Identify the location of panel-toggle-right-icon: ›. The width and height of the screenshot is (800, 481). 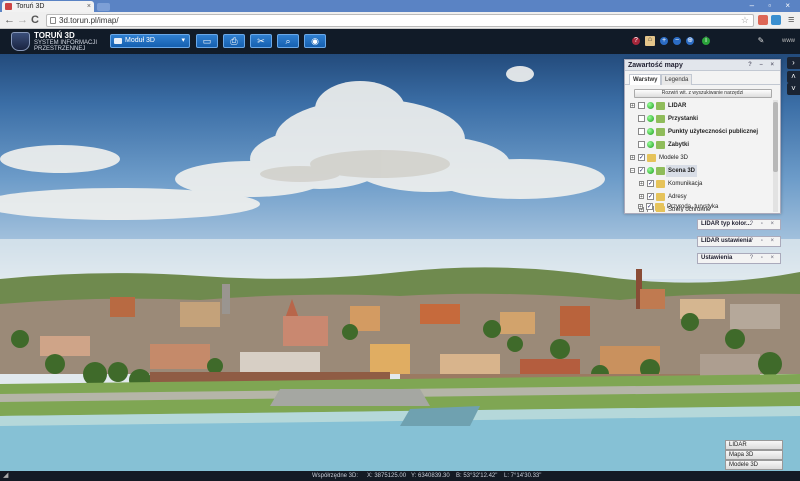
(793, 63).